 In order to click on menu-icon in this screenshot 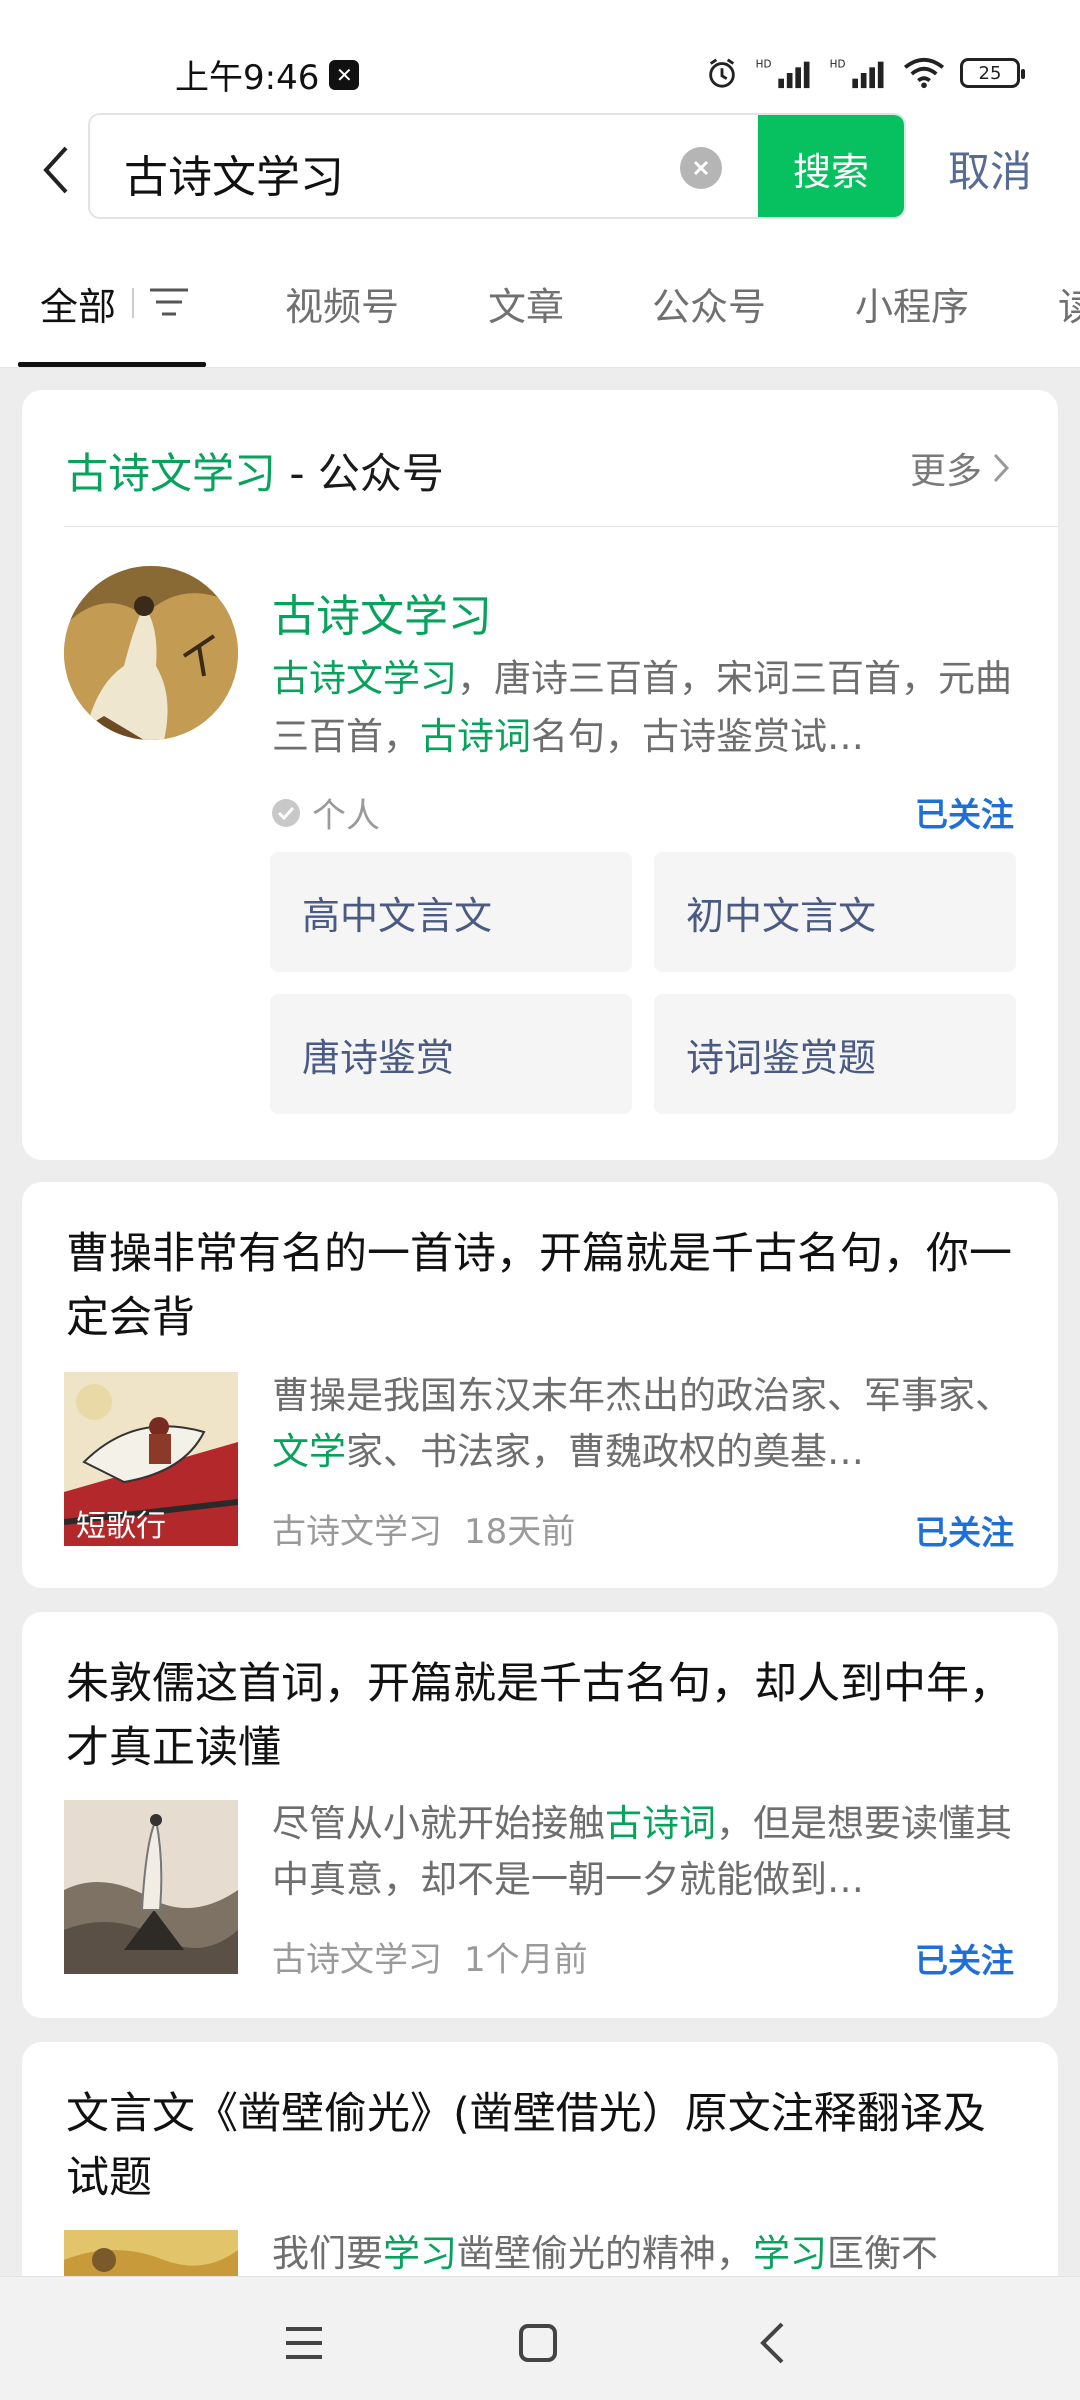, I will do `click(304, 2343)`.